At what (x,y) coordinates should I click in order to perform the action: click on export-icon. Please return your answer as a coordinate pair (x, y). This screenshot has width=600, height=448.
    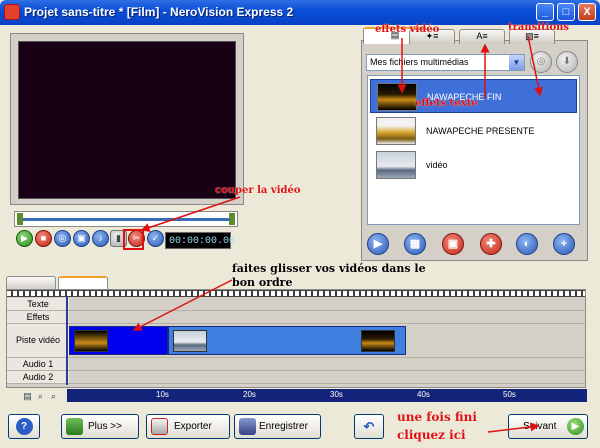
    Looking at the image, I should click on (159, 426).